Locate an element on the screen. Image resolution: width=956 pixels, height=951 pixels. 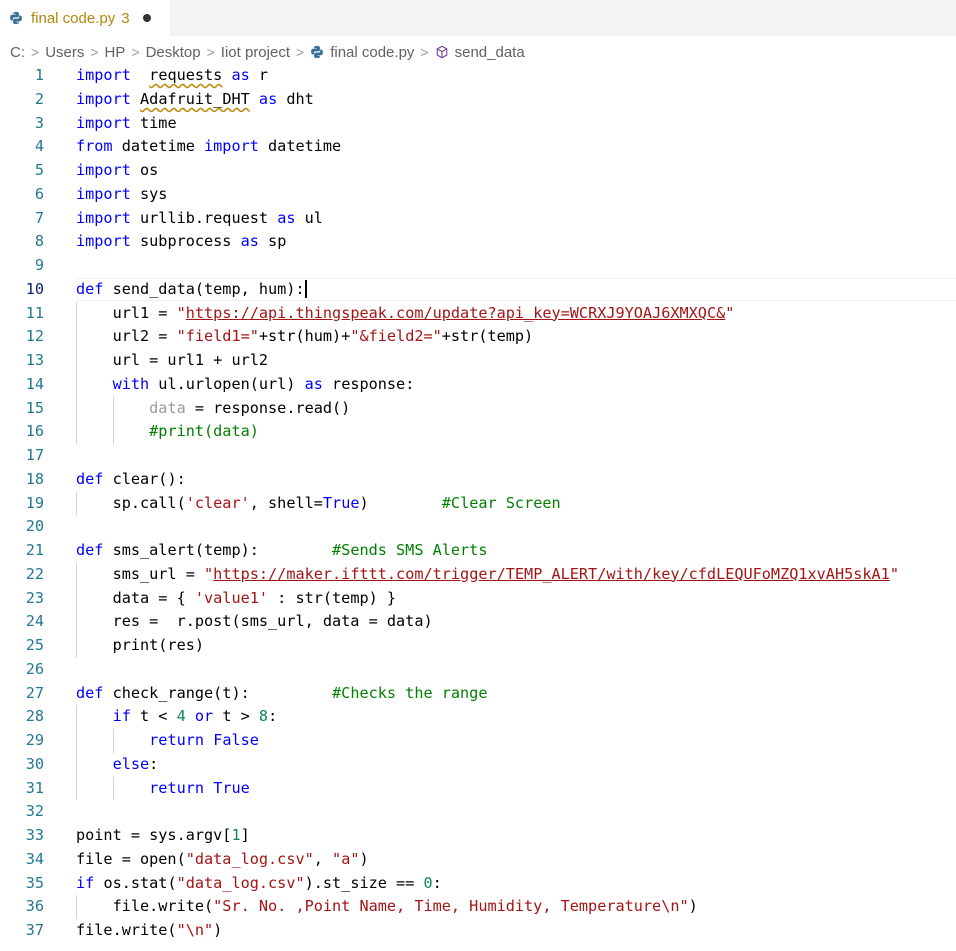
code-line: 4 from datetime import datetime is located at coordinates (478, 147).